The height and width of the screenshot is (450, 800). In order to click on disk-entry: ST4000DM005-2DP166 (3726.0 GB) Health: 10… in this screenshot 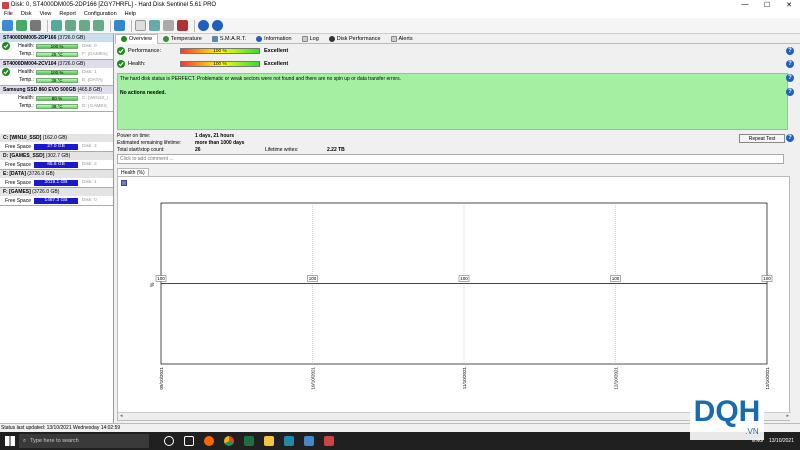, I will do `click(56, 47)`.